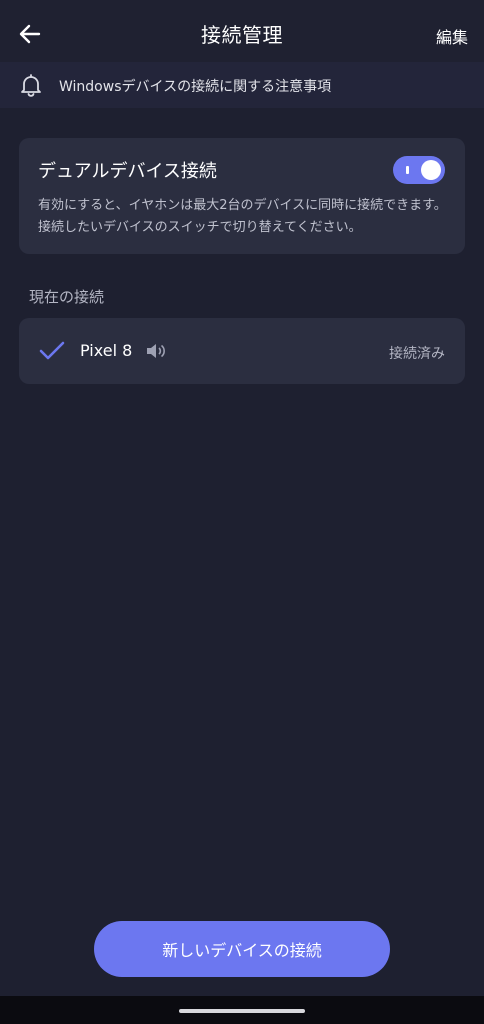 Image resolution: width=484 pixels, height=1024 pixels. Describe the element at coordinates (31, 85) in the screenshot. I see `bell-icon` at that location.